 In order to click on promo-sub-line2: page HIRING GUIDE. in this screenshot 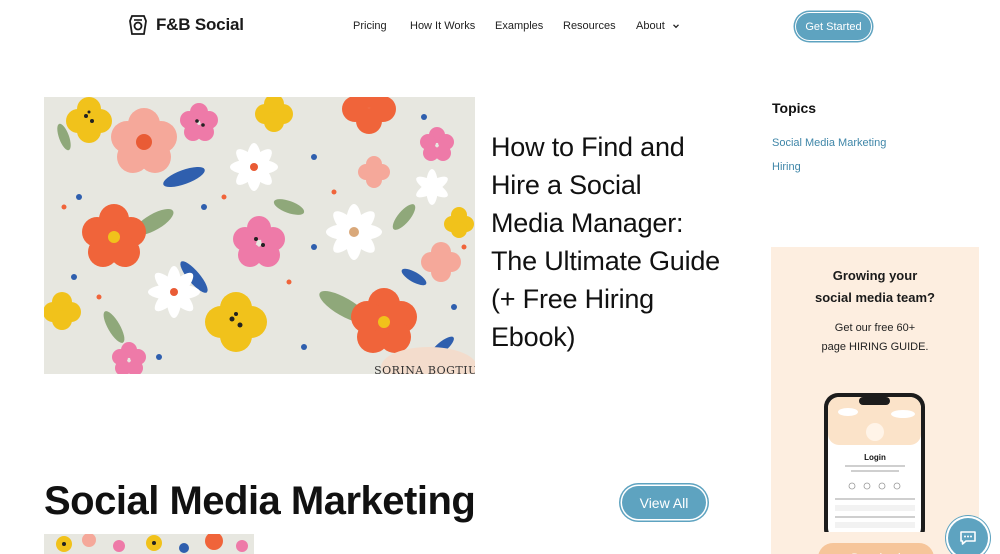, I will do `click(875, 347)`.